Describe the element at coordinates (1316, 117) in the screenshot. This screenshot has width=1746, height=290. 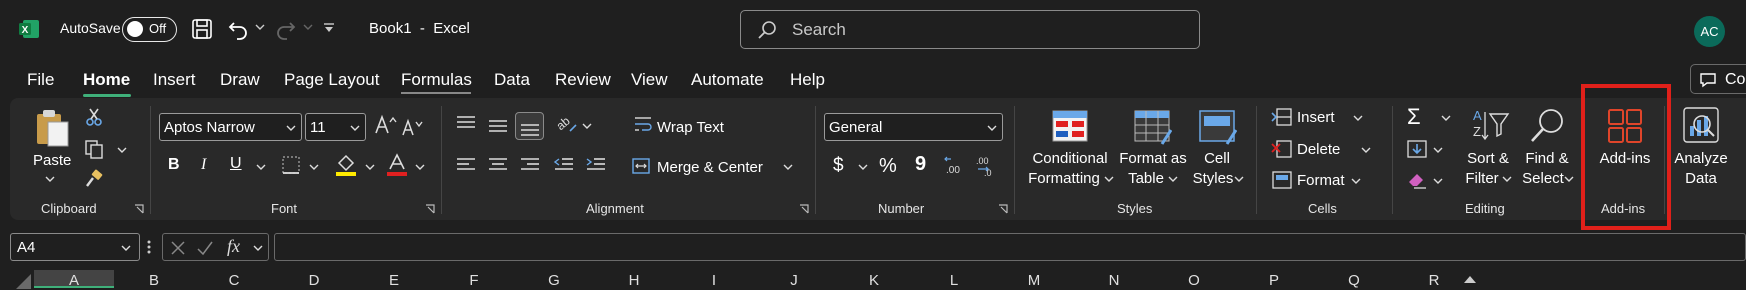
I see `insert-cells-label: Insert` at that location.